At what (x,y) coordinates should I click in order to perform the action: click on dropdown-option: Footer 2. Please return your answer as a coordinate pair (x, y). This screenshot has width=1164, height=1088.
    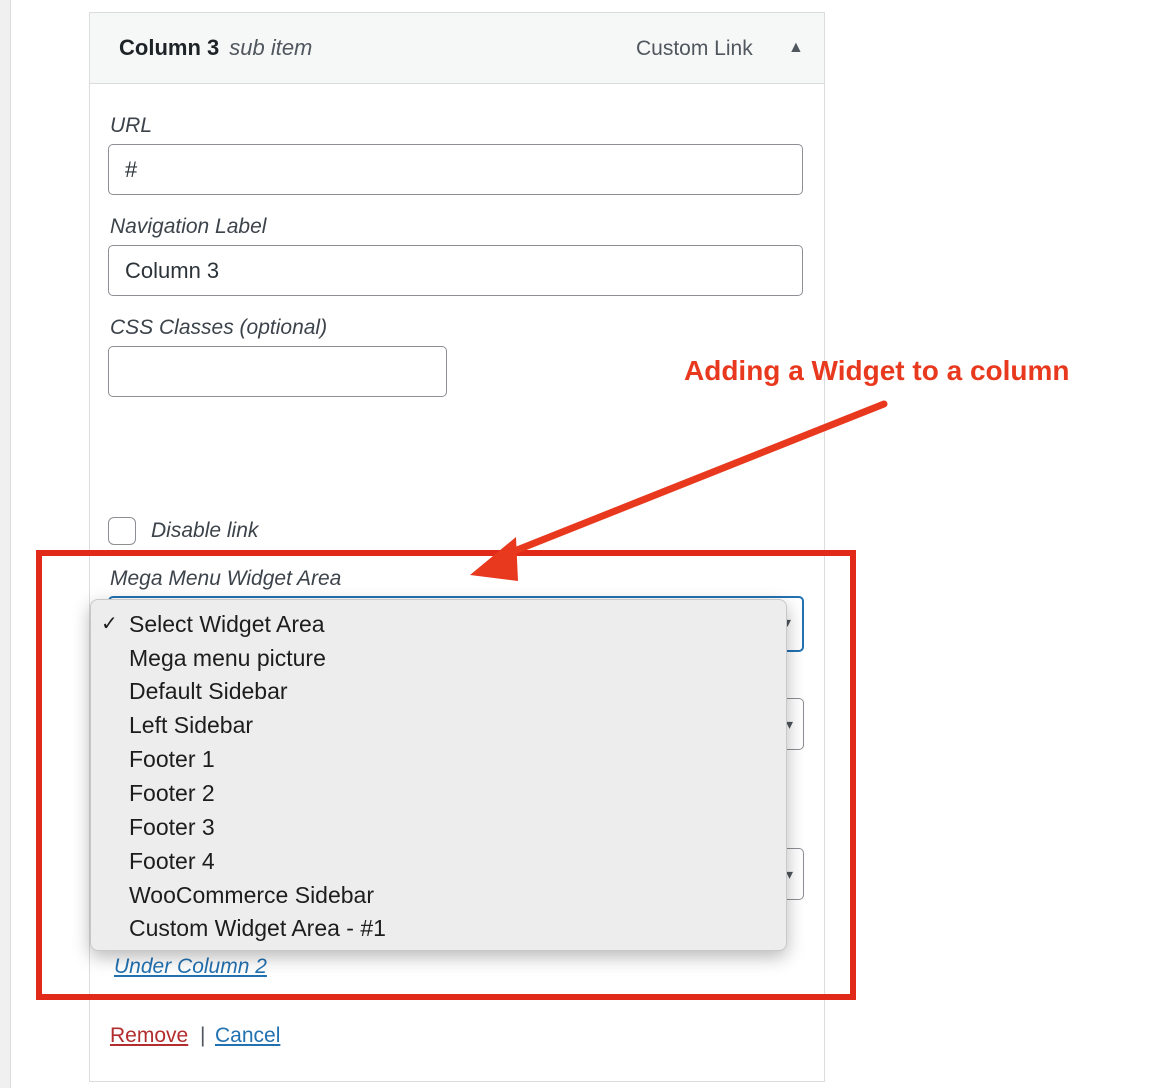
    Looking at the image, I should click on (172, 793).